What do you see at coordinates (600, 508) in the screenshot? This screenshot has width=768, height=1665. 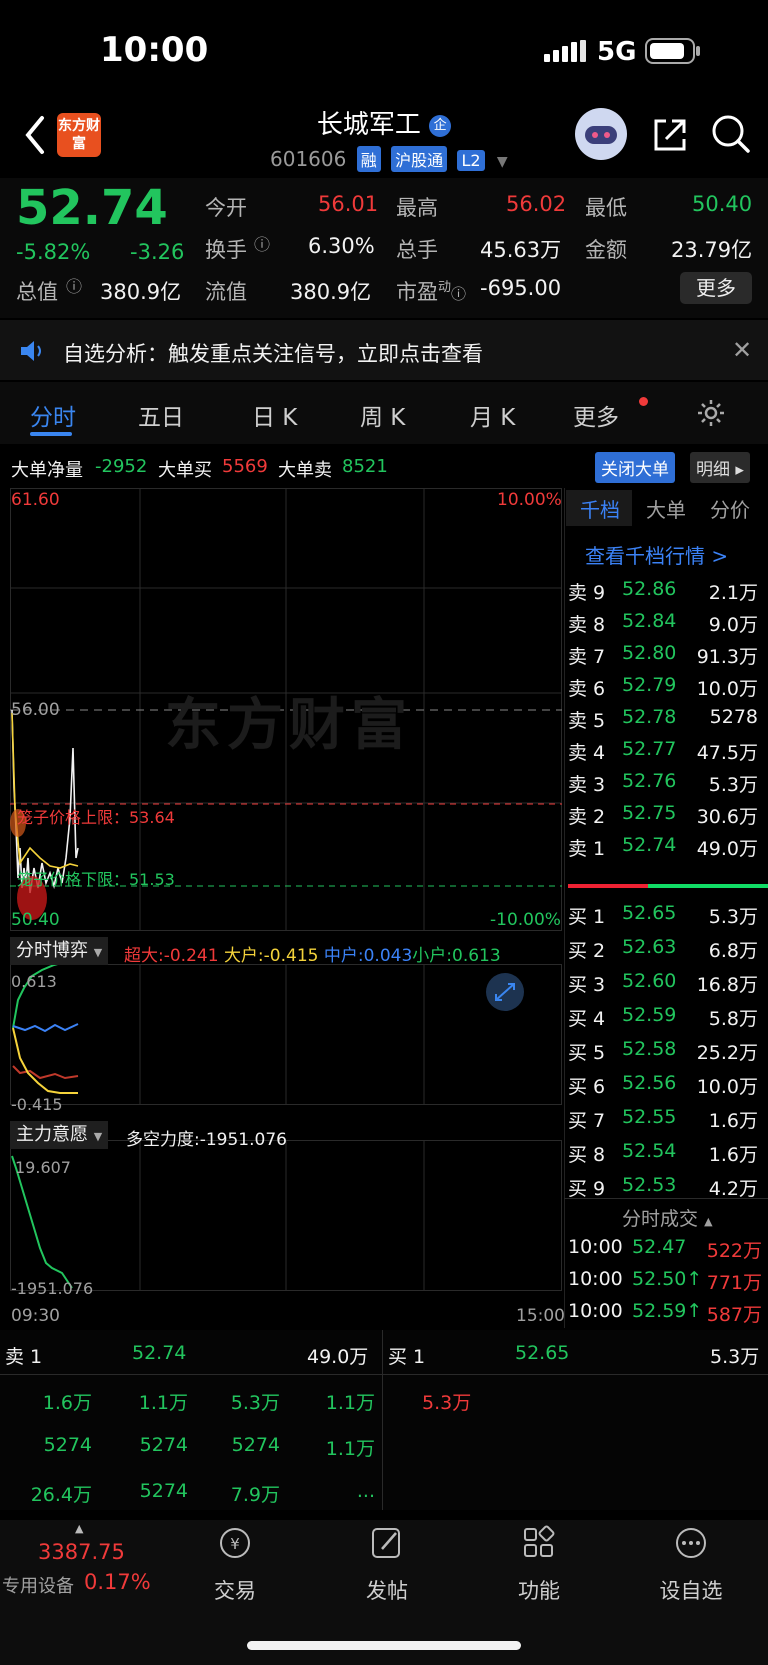 I see `tab-thousand-level: 千档` at bounding box center [600, 508].